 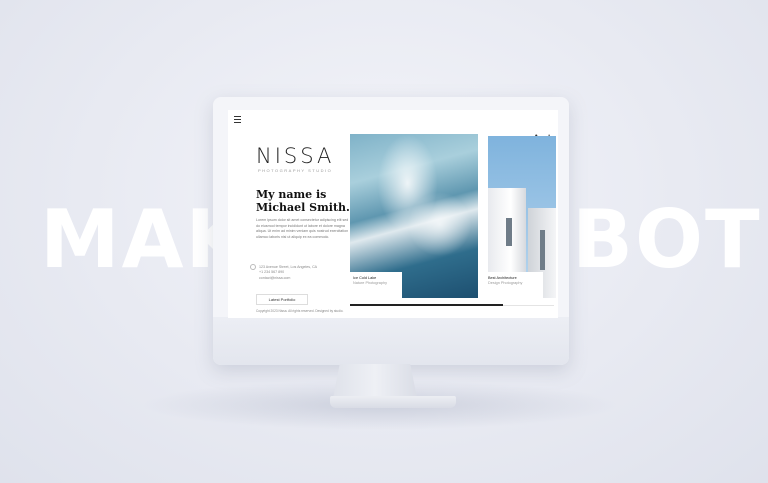 What do you see at coordinates (391, 341) in the screenshot?
I see `monitor-chin` at bounding box center [391, 341].